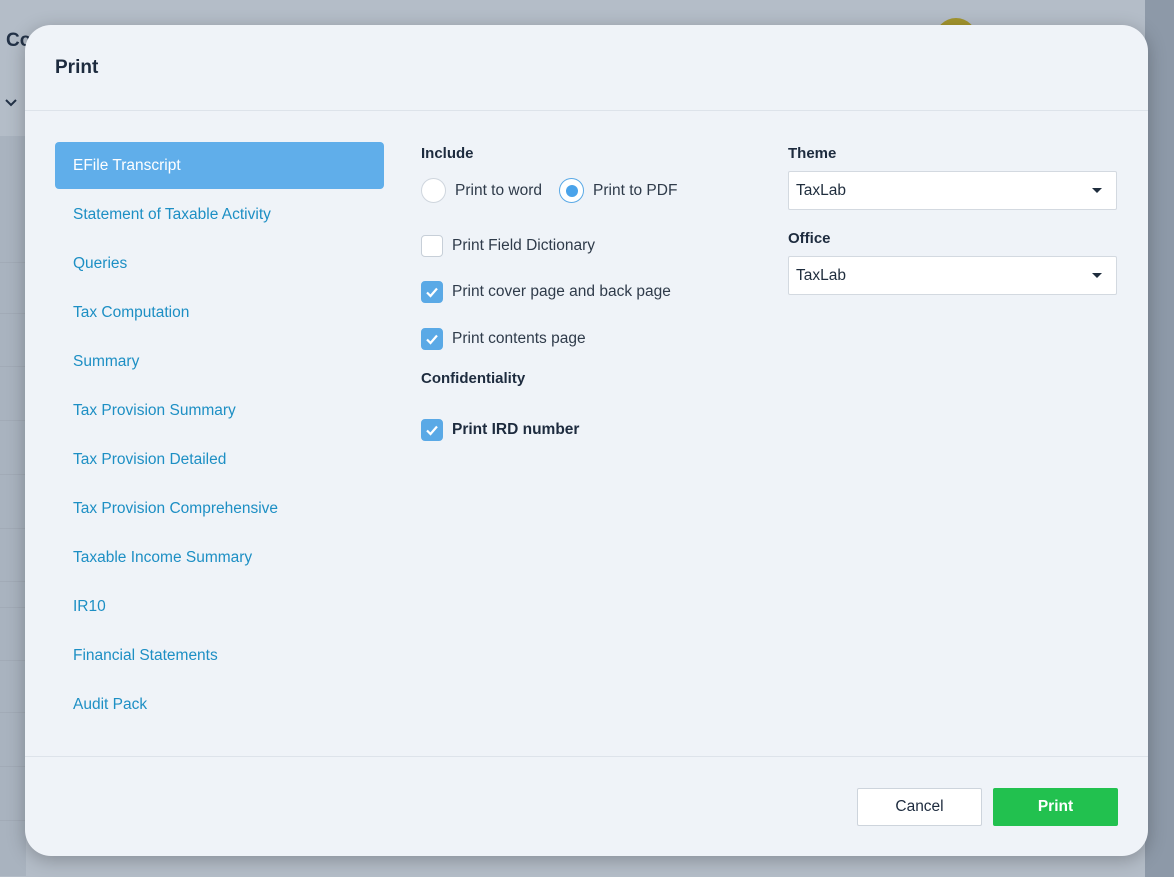 The width and height of the screenshot is (1174, 877). I want to click on field-dictionary-option: Print Field Dictionary, so click(591, 246).